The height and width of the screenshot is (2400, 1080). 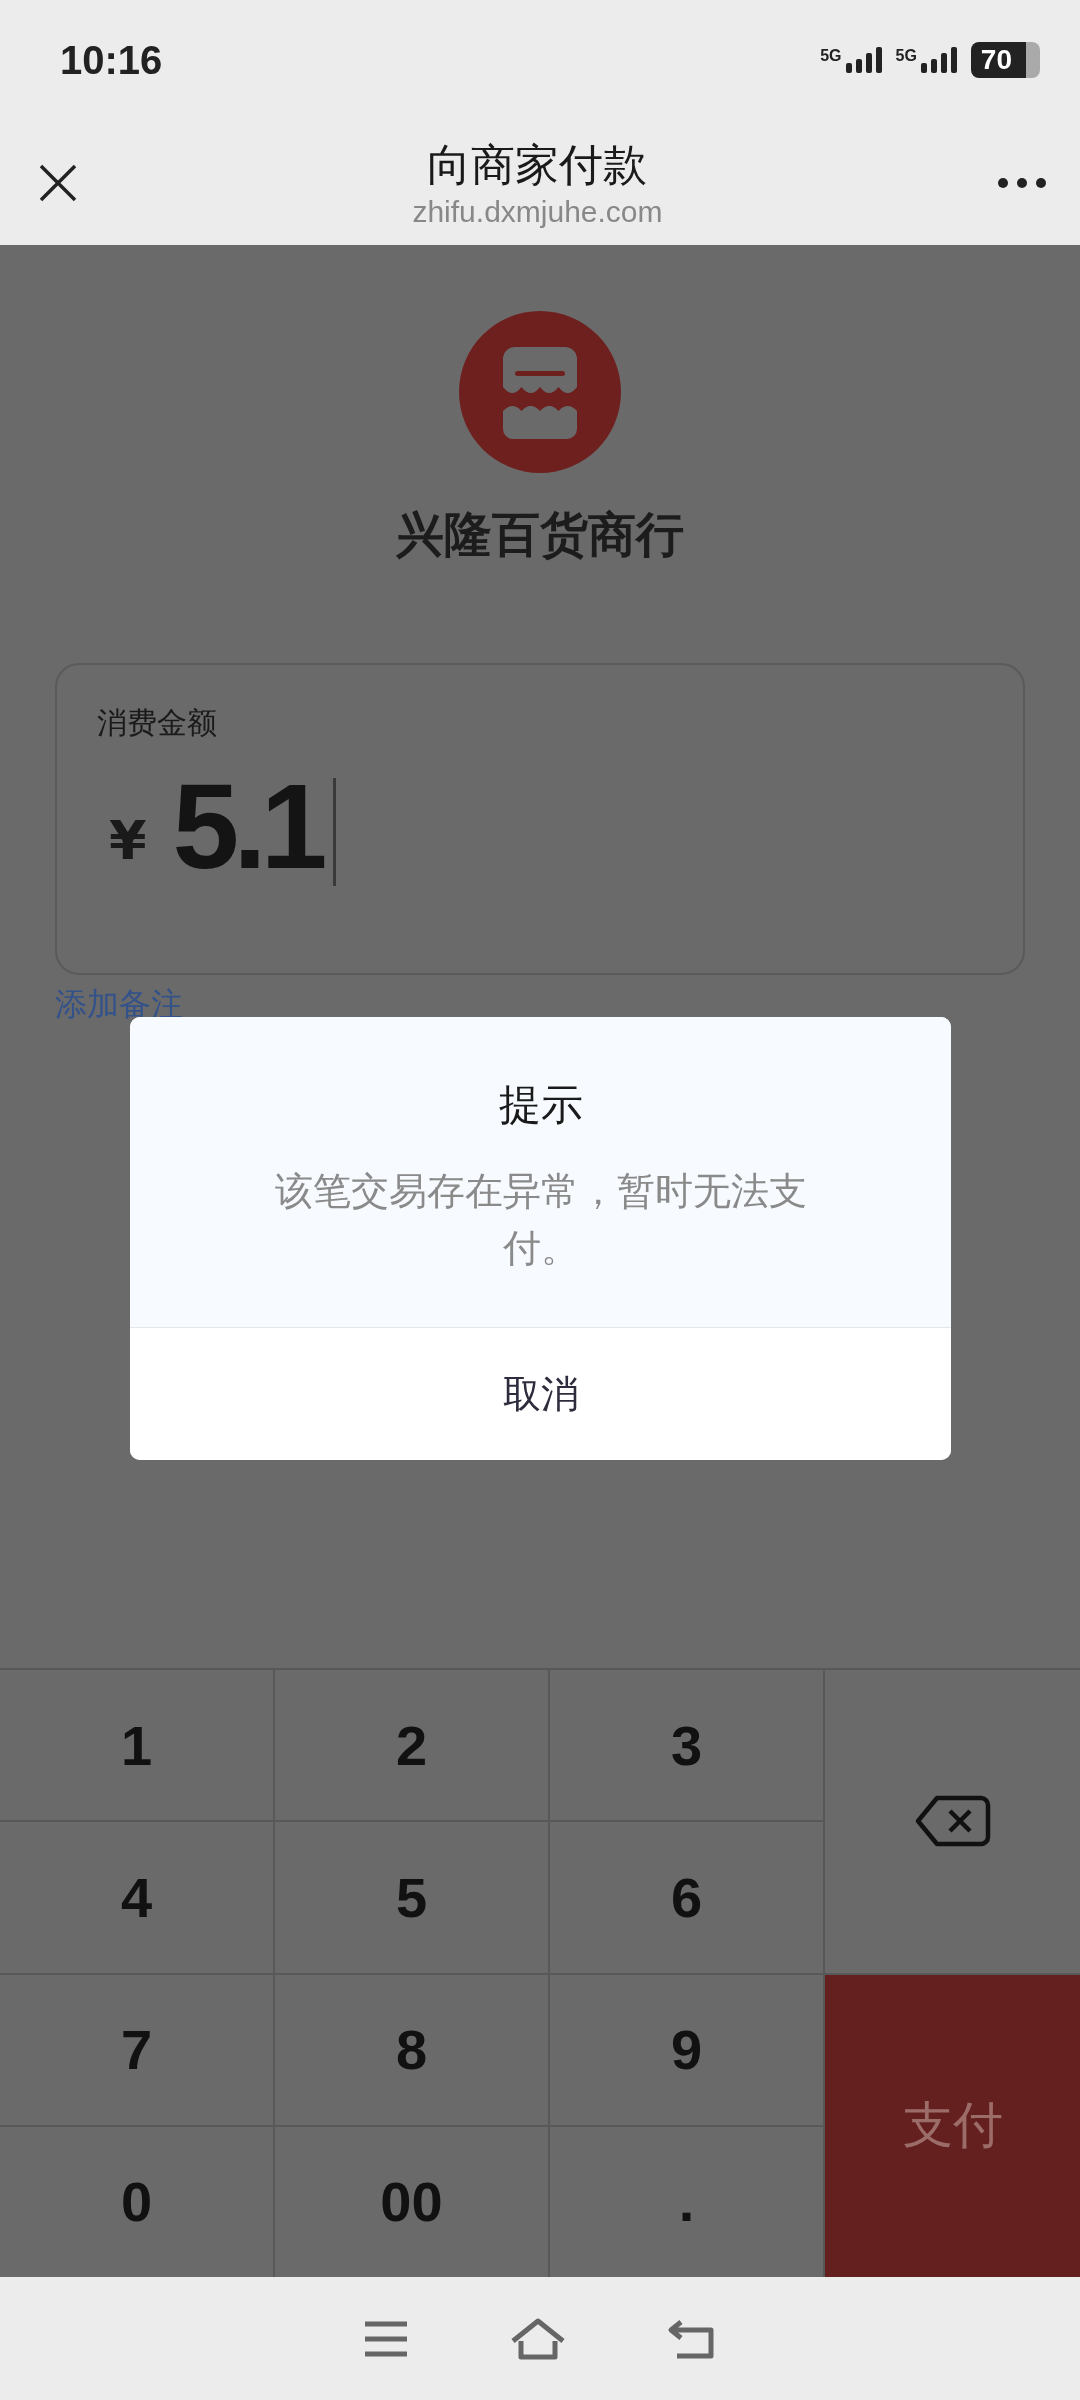 I want to click on keypad-key: 00, so click(x=411, y=2201).